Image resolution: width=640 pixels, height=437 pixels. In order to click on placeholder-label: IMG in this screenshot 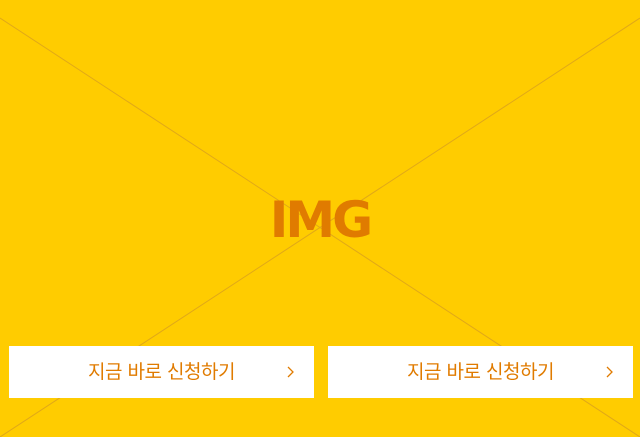, I will do `click(321, 220)`.